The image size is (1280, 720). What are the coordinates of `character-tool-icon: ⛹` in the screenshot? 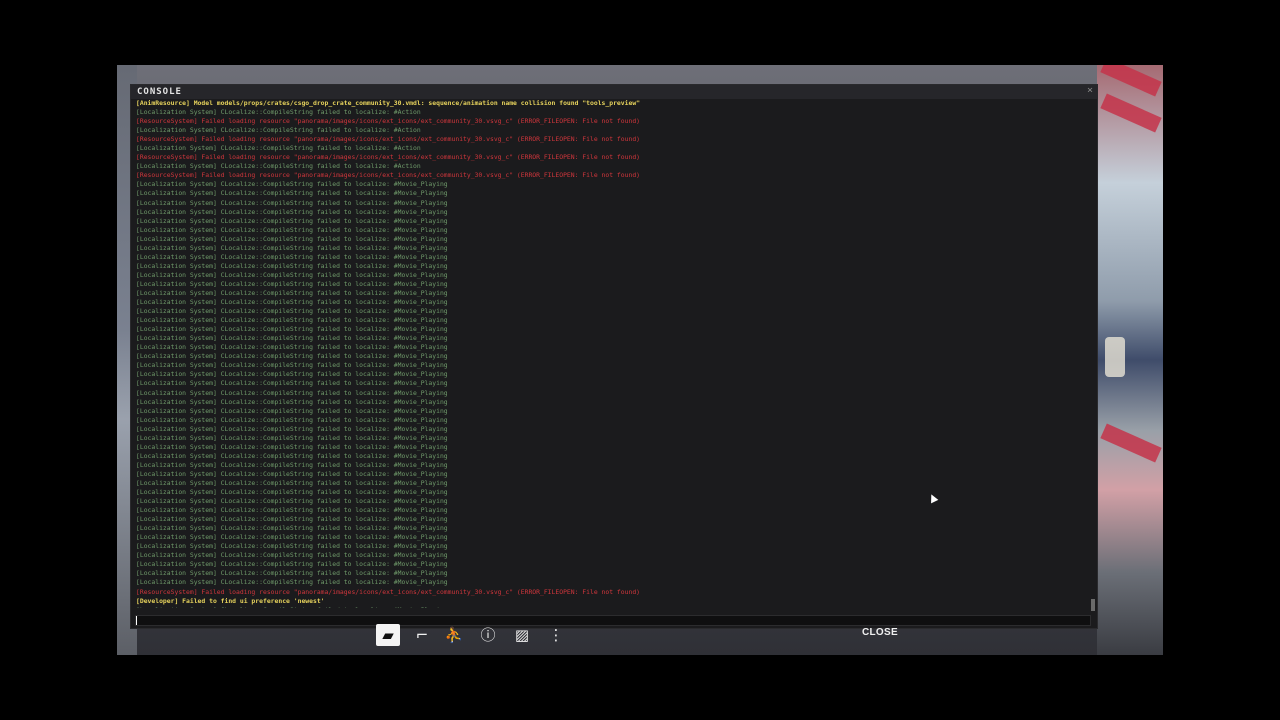 It's located at (454, 635).